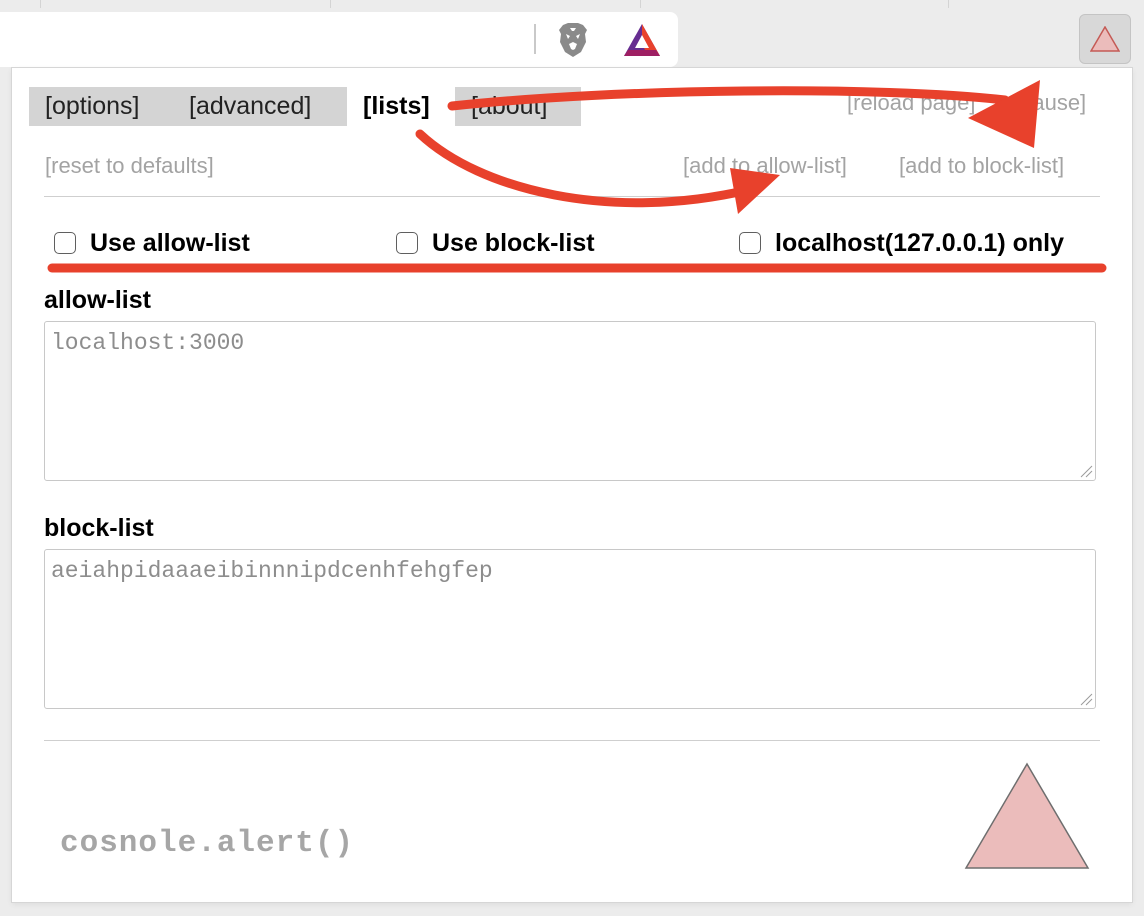 Image resolution: width=1144 pixels, height=916 pixels. I want to click on triangle-icon, so click(1105, 39).